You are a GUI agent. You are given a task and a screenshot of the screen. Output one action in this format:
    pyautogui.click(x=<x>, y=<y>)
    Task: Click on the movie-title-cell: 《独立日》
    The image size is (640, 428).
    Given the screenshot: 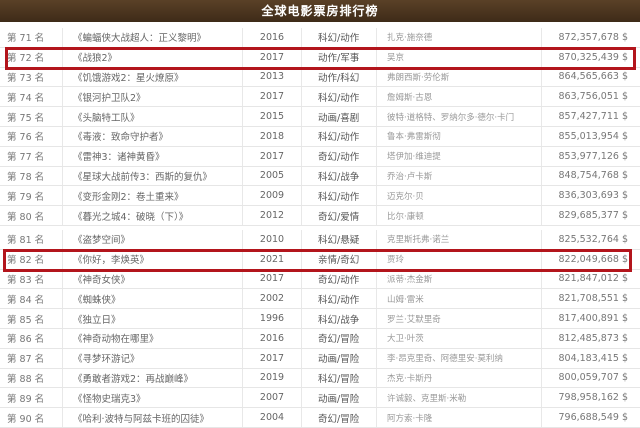 What is the action you would take?
    pyautogui.click(x=153, y=318)
    